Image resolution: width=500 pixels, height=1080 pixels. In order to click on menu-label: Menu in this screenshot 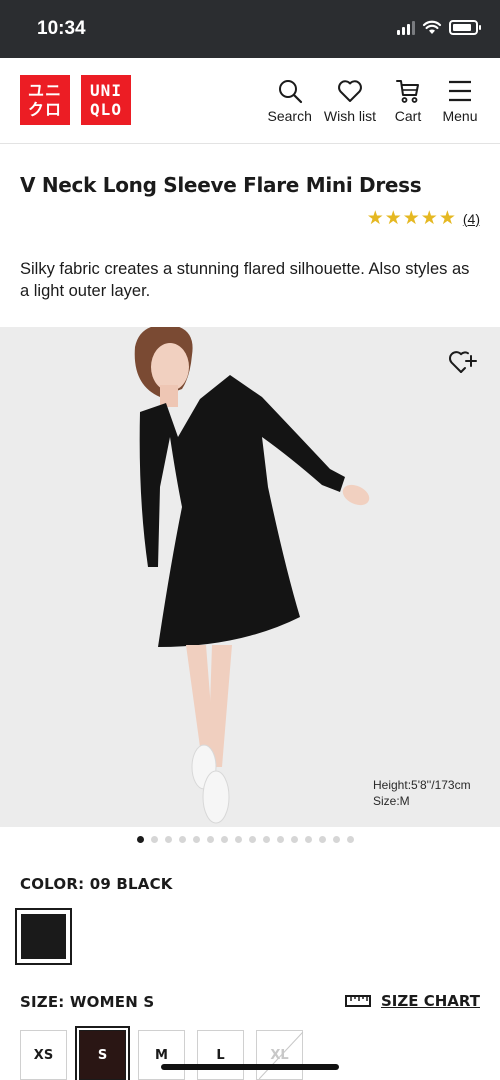, I will do `click(460, 116)`.